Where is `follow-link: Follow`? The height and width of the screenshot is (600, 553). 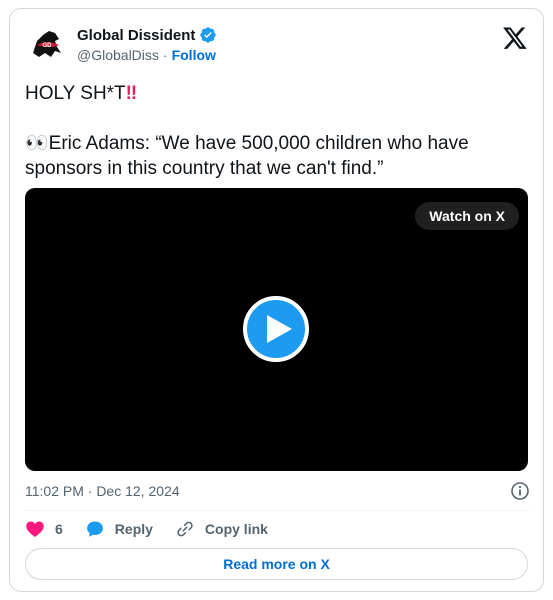 follow-link: Follow is located at coordinates (194, 55).